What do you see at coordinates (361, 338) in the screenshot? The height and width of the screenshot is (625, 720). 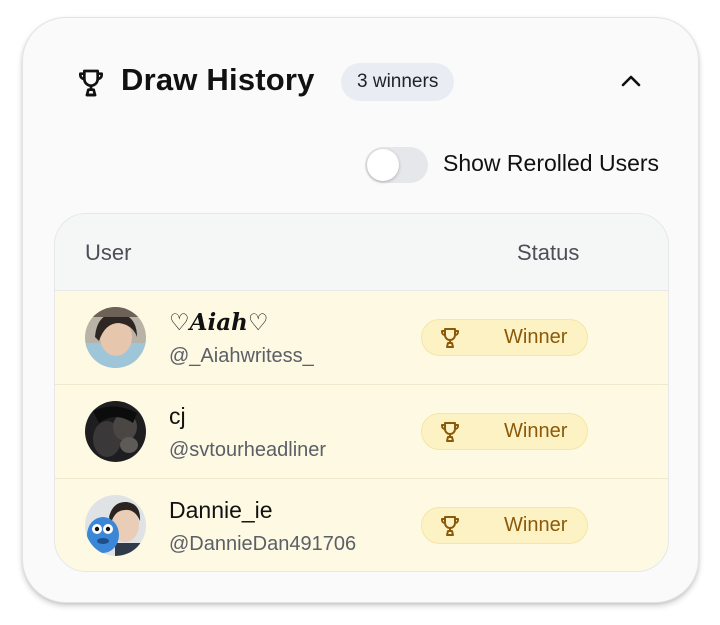 I see `table-row: ♡𝑨𝒊𝒂𝒉♡ @_Aiahwritess_ Winner` at bounding box center [361, 338].